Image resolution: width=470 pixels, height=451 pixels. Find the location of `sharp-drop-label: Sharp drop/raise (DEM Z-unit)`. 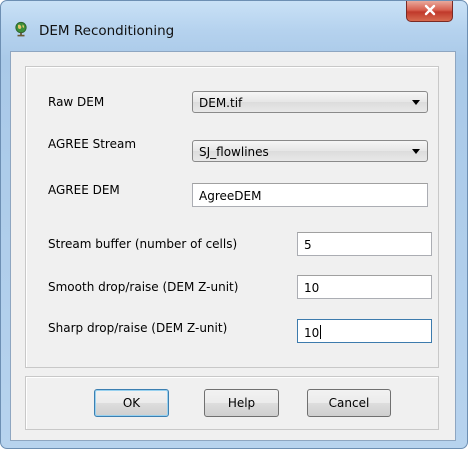

sharp-drop-label: Sharp drop/raise (DEM Z-unit) is located at coordinates (138, 328).